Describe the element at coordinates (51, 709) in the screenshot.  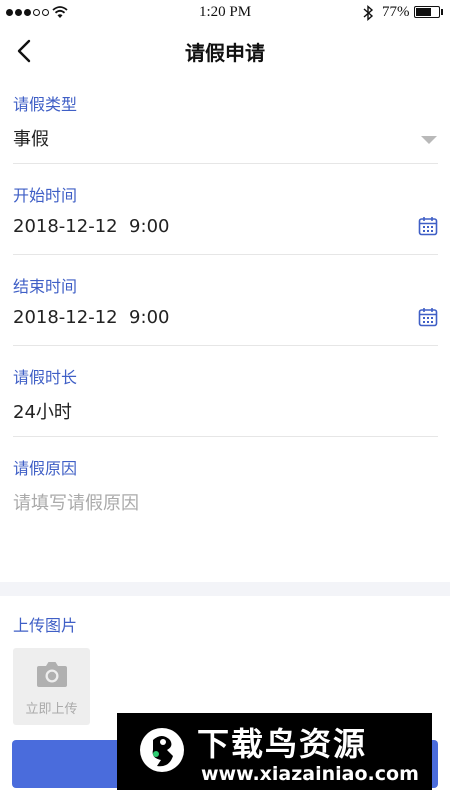
I see `upload-button-label: 立即上传` at that location.